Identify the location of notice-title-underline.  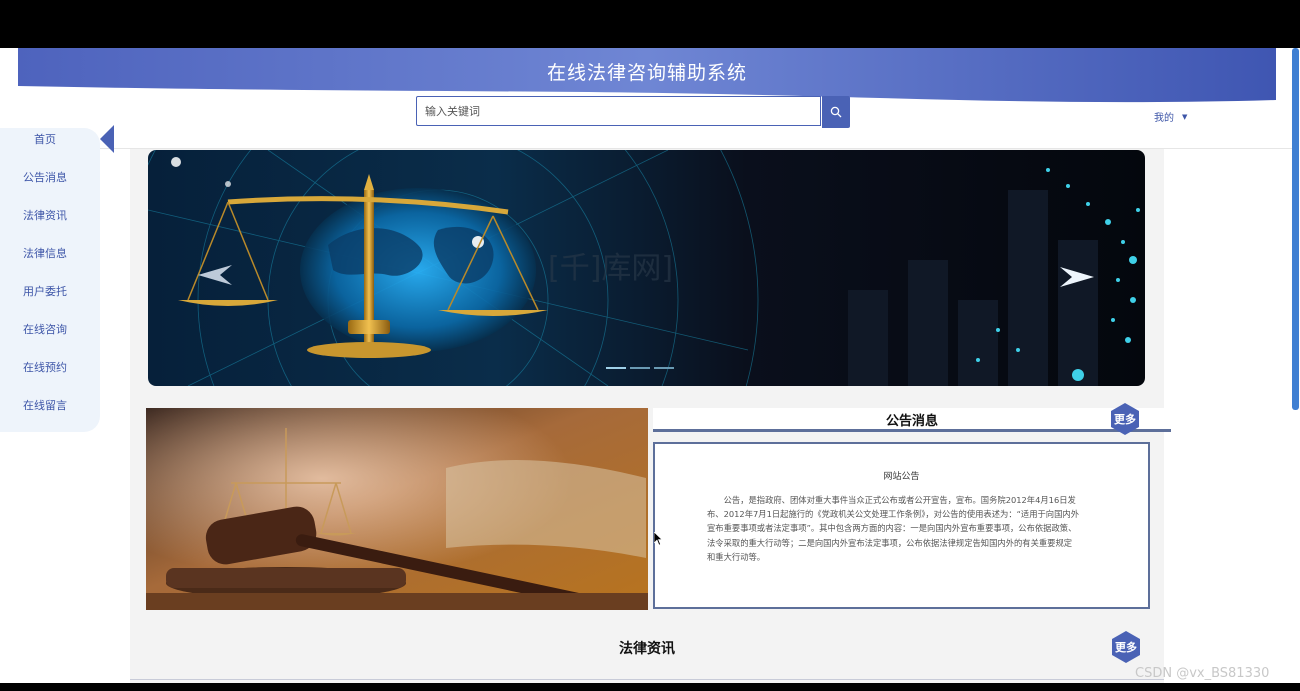
(912, 430).